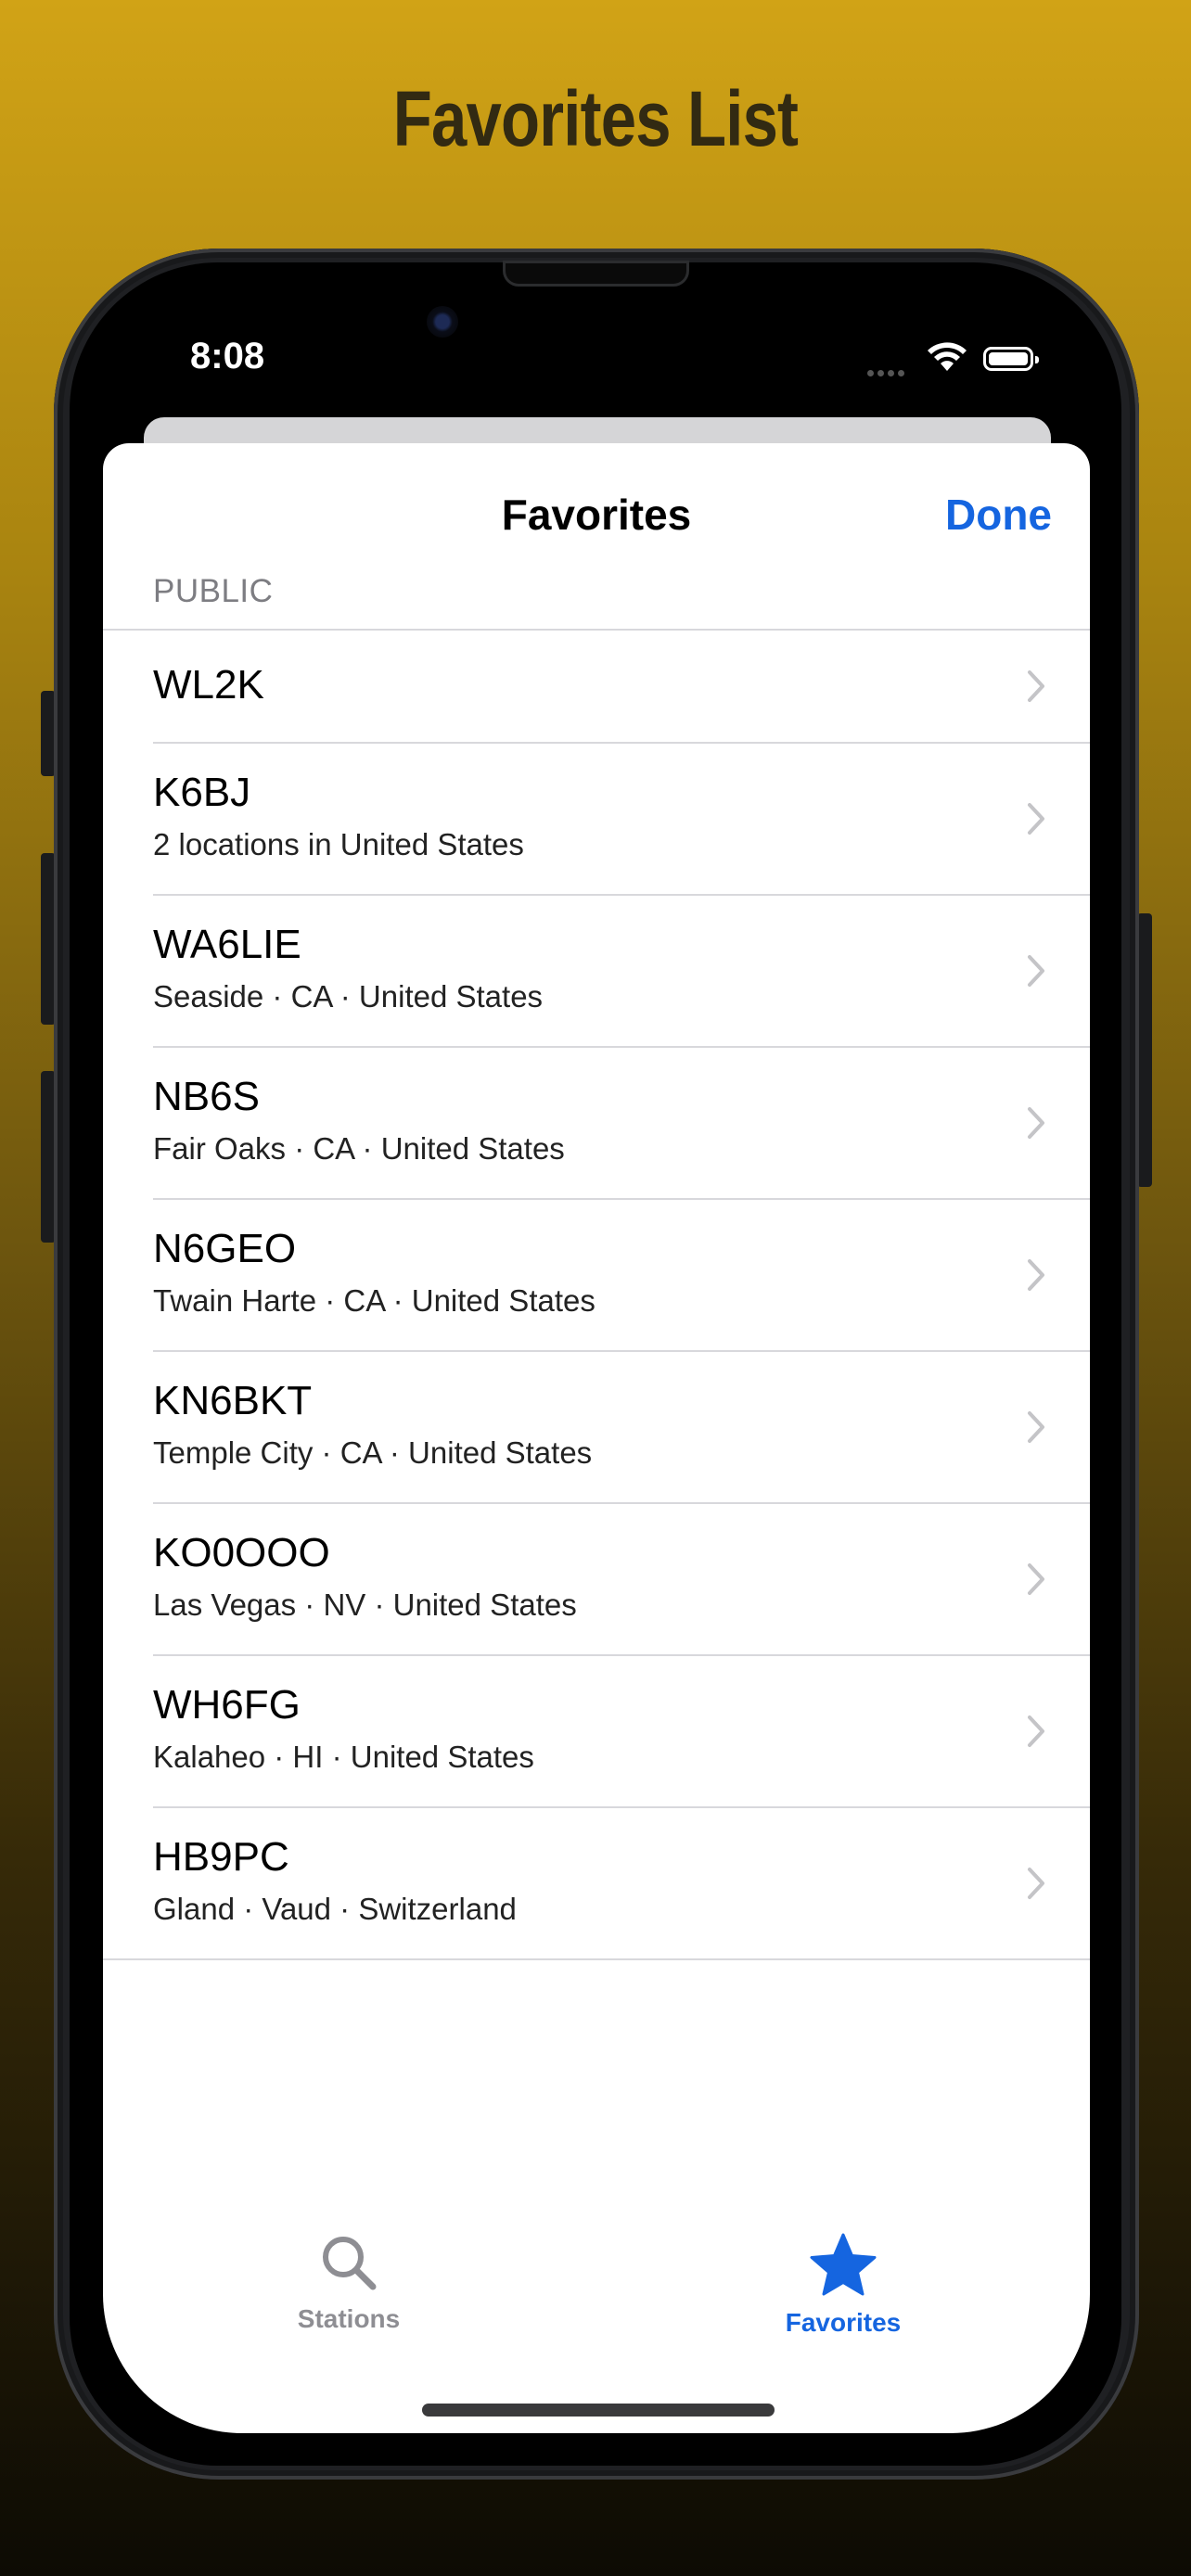 The width and height of the screenshot is (1191, 2576). What do you see at coordinates (947, 356) in the screenshot?
I see `wifi-icon` at bounding box center [947, 356].